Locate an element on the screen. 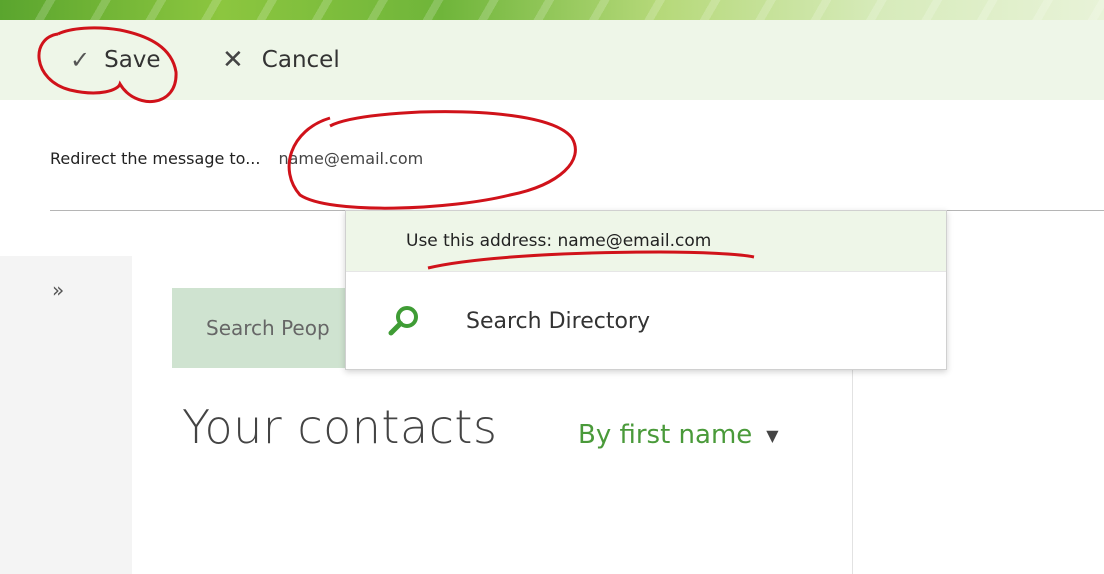 The image size is (1104, 574). sort-label: By first name is located at coordinates (665, 435).